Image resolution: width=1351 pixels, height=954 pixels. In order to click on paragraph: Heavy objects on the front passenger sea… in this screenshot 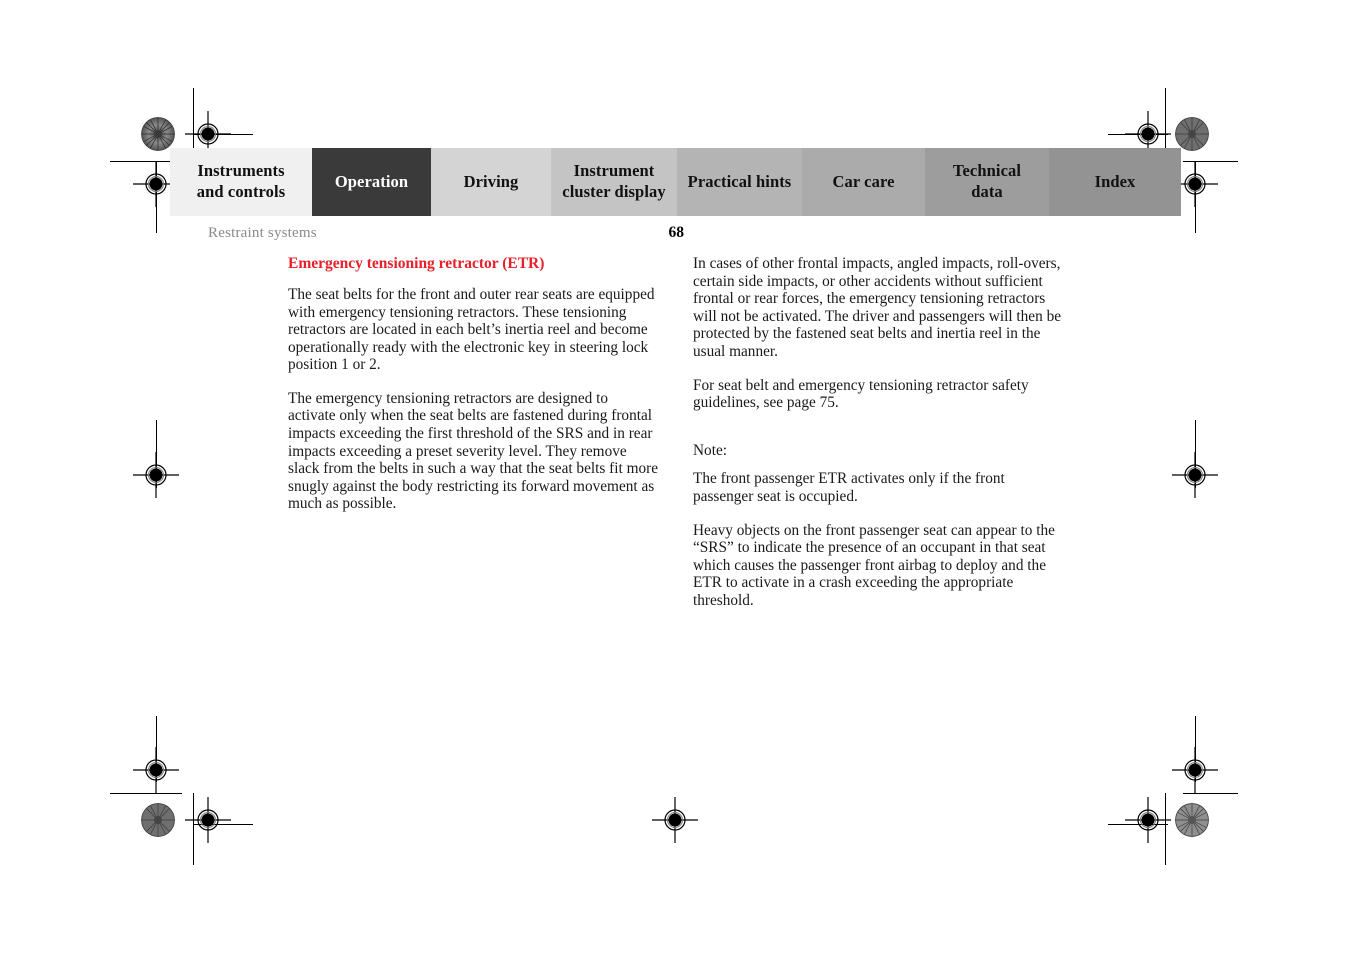, I will do `click(874, 565)`.